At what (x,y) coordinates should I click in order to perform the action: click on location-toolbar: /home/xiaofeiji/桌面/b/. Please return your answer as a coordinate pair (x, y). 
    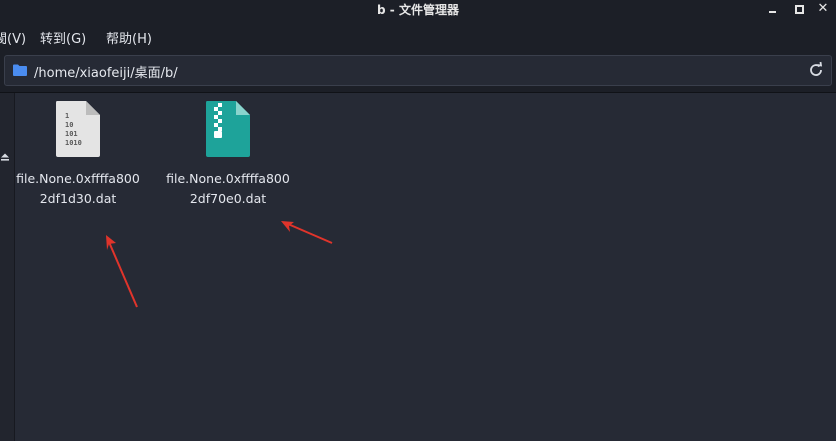
    Looking at the image, I should click on (418, 72).